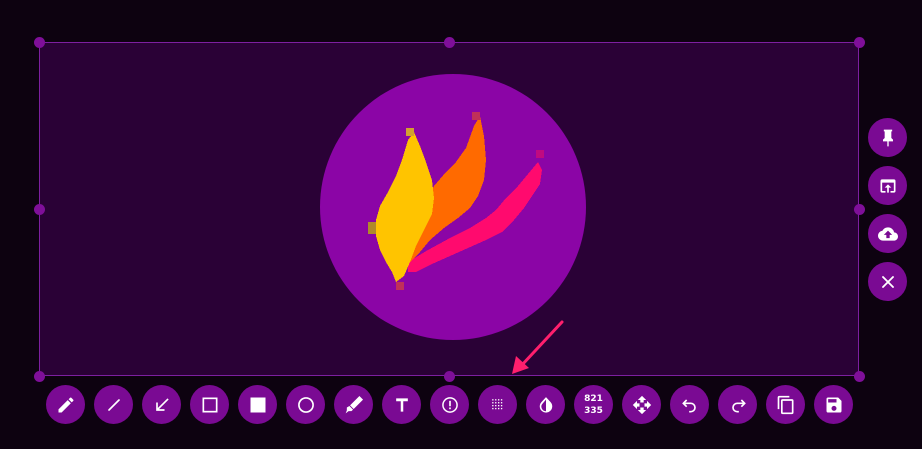  I want to click on pencil-icon, so click(66, 404).